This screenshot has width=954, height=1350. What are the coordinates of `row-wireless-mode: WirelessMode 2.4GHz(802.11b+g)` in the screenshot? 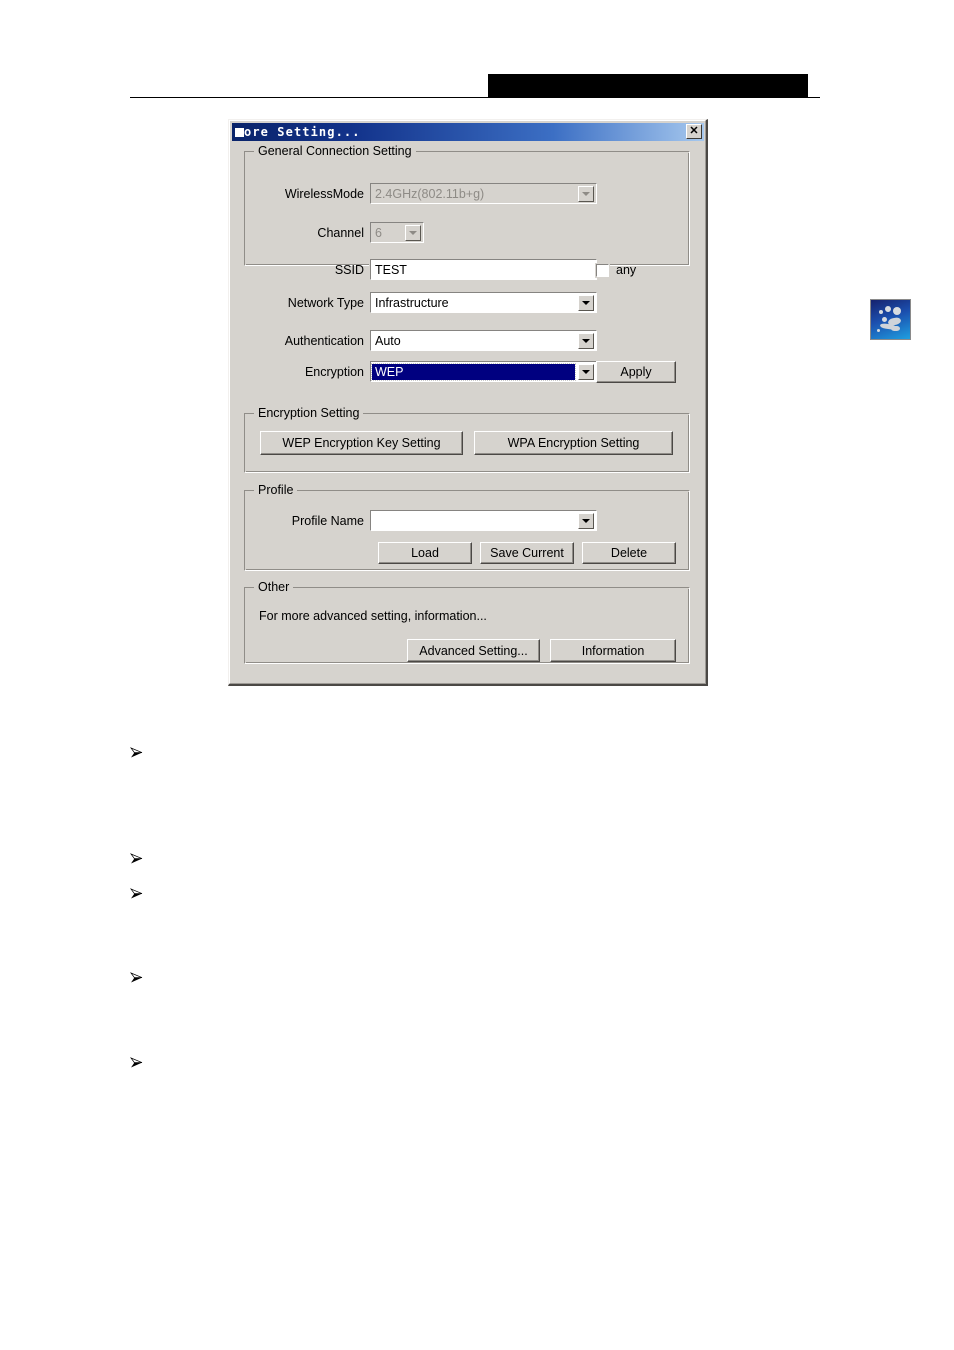 It's located at (467, 193).